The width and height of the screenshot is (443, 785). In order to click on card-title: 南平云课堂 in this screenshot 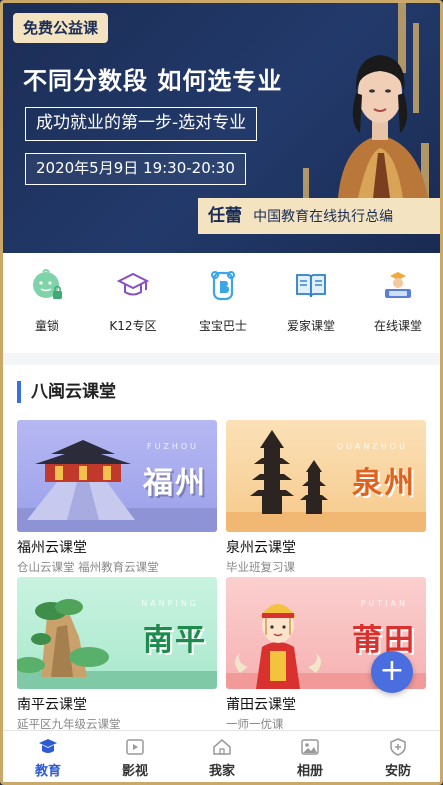, I will do `click(52, 705)`.